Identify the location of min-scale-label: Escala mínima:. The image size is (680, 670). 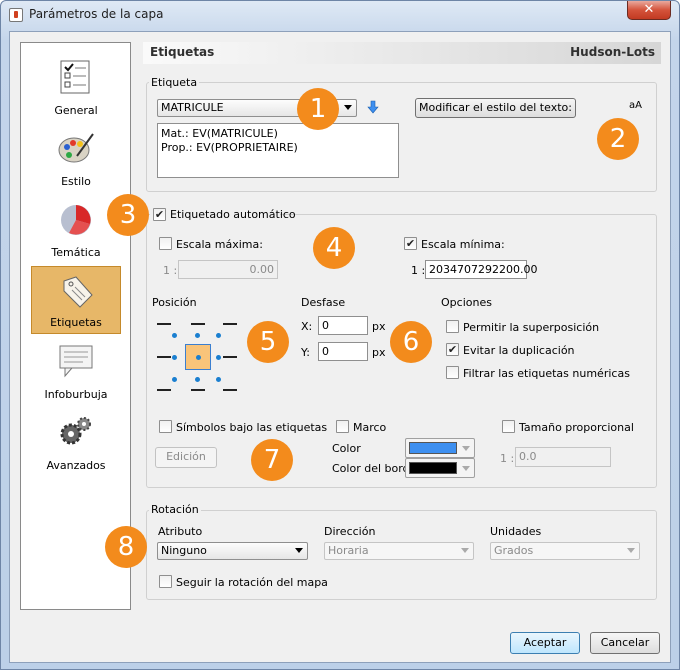
(463, 244).